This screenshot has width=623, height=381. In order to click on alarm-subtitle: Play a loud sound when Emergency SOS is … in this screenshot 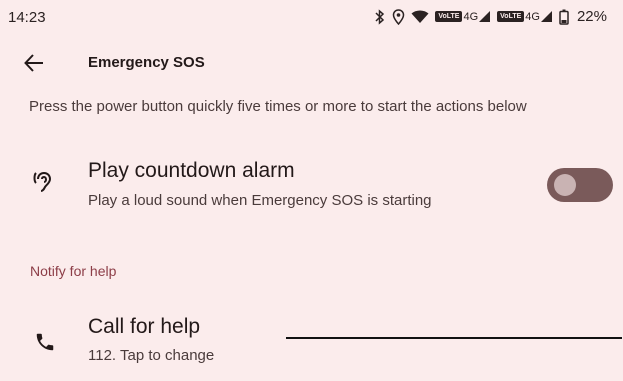, I will do `click(260, 200)`.